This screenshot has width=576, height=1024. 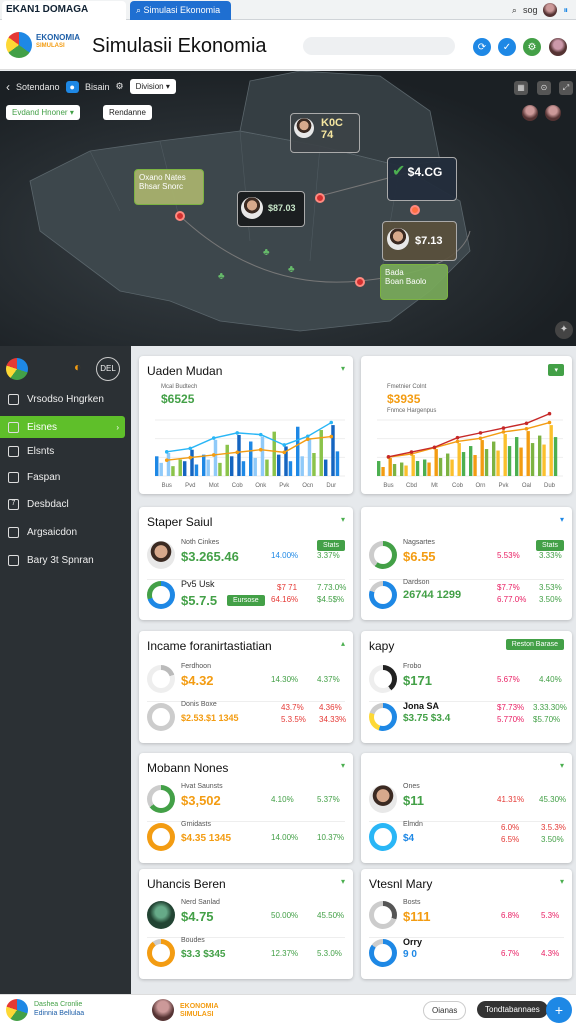 I want to click on leaf-icon, so click(x=13, y=532).